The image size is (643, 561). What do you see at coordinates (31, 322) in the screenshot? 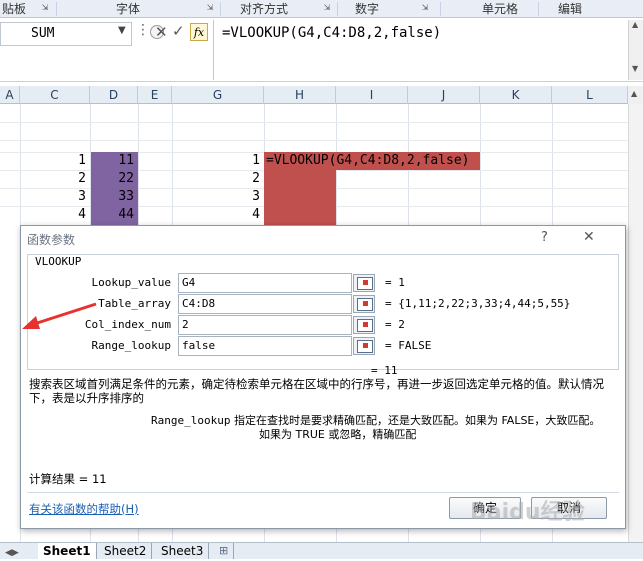
I see `annotation-arrow-head` at bounding box center [31, 322].